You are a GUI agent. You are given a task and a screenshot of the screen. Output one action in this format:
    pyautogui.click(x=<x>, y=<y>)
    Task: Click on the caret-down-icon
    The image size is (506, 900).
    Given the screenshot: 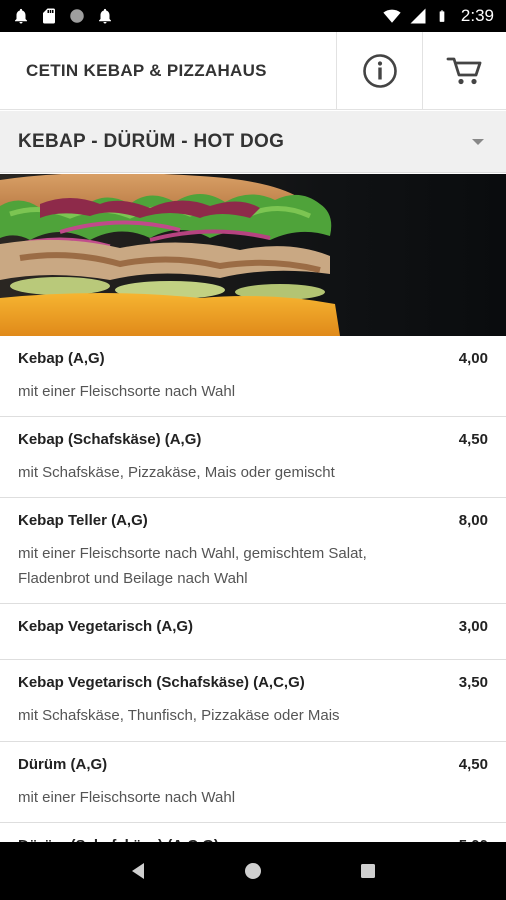 What is the action you would take?
    pyautogui.click(x=478, y=141)
    